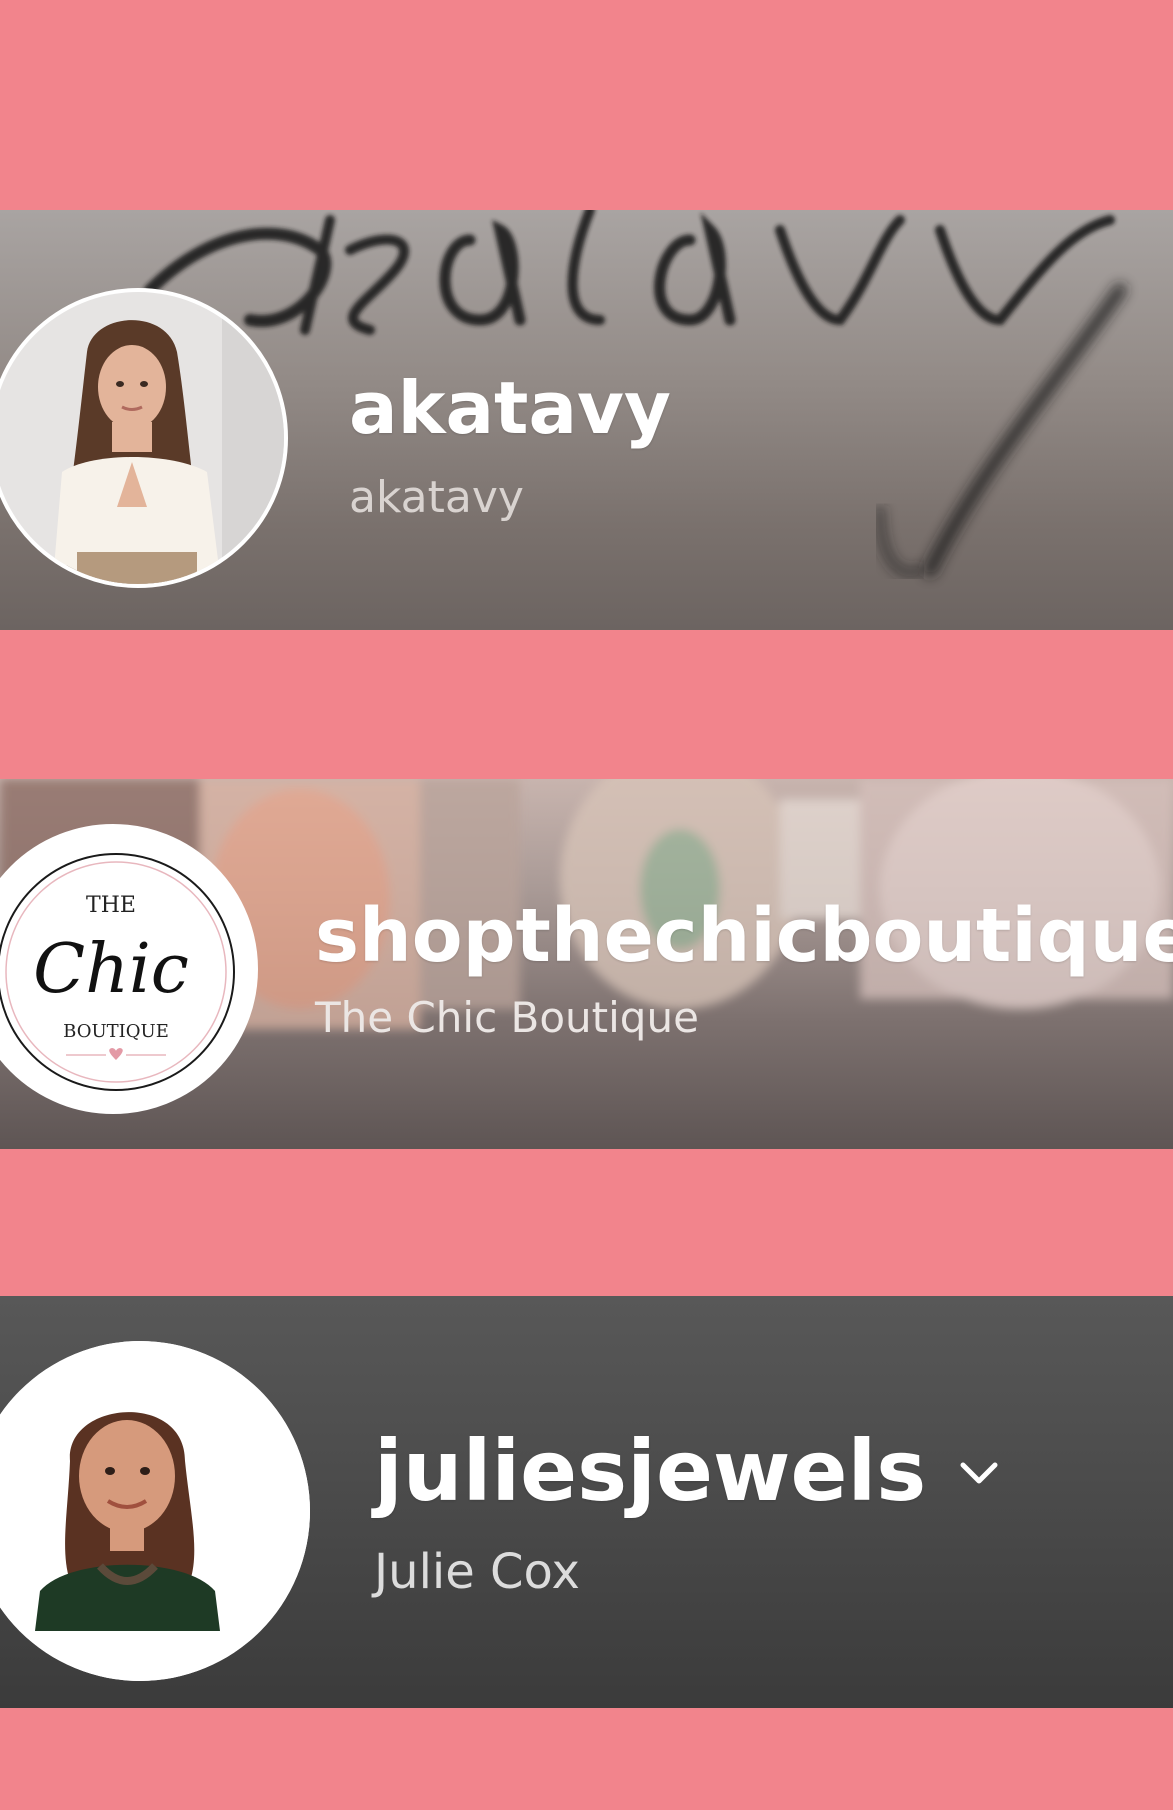 The width and height of the screenshot is (1173, 1810). I want to click on logo-the-text: THE, so click(111, 905).